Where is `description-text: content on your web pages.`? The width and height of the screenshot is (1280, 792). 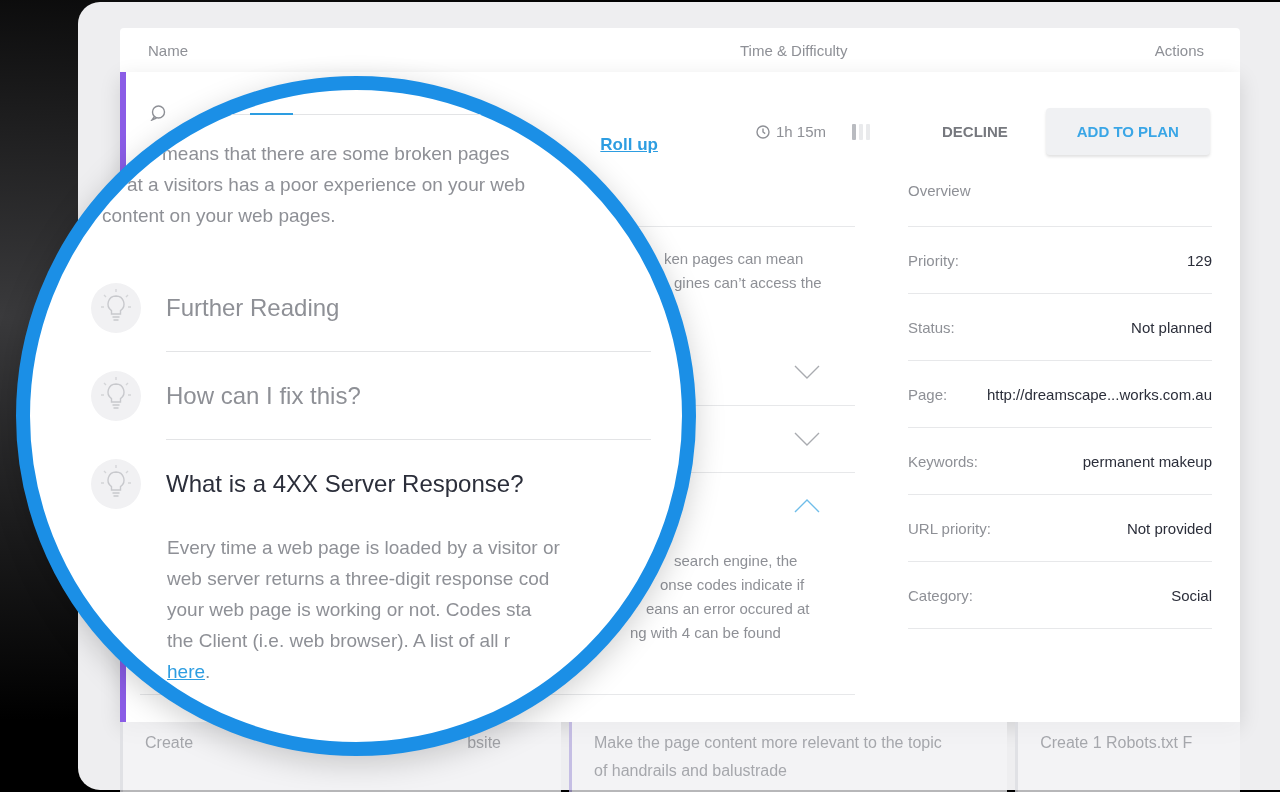 description-text: content on your web pages. is located at coordinates (219, 216).